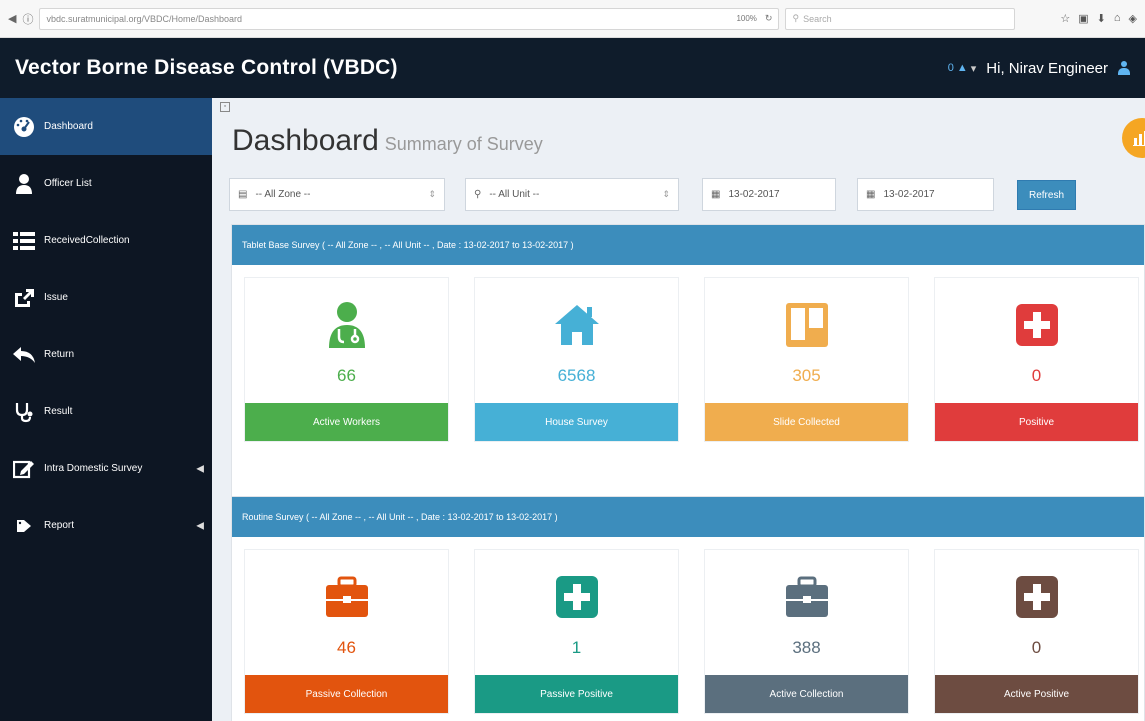 Image resolution: width=1145 pixels, height=721 pixels. I want to click on tachometer-icon, so click(24, 127).